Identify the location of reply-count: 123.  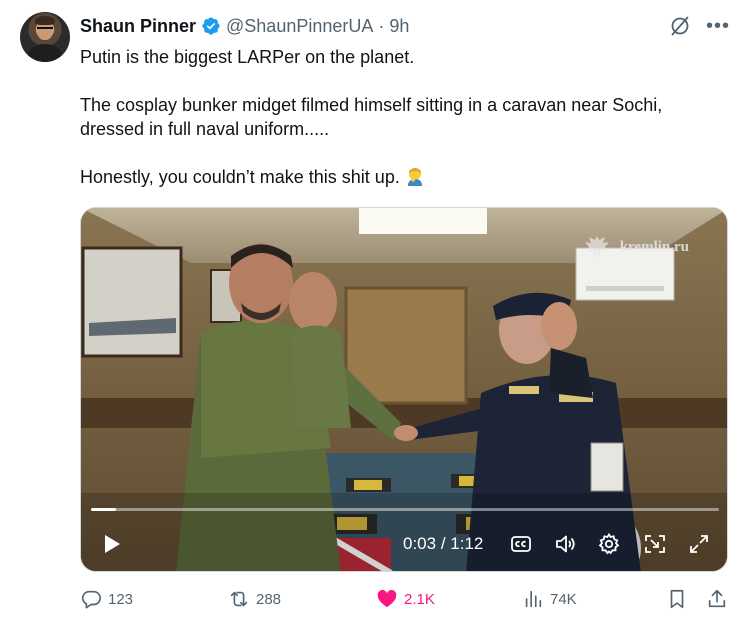
(121, 599).